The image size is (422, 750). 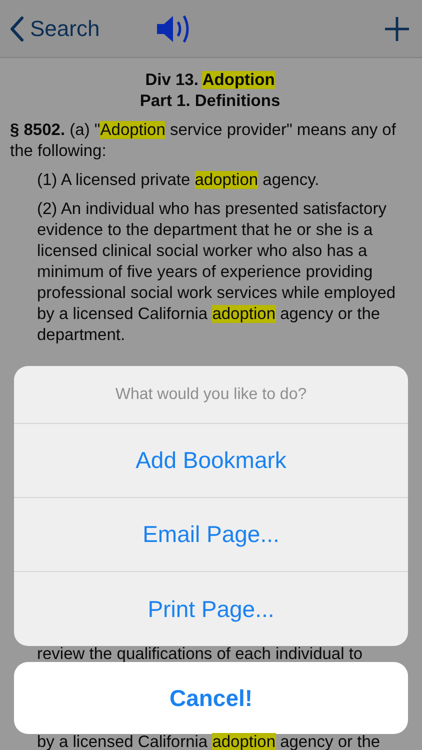 What do you see at coordinates (211, 395) in the screenshot?
I see `sheet-title: What would you like to do?` at bounding box center [211, 395].